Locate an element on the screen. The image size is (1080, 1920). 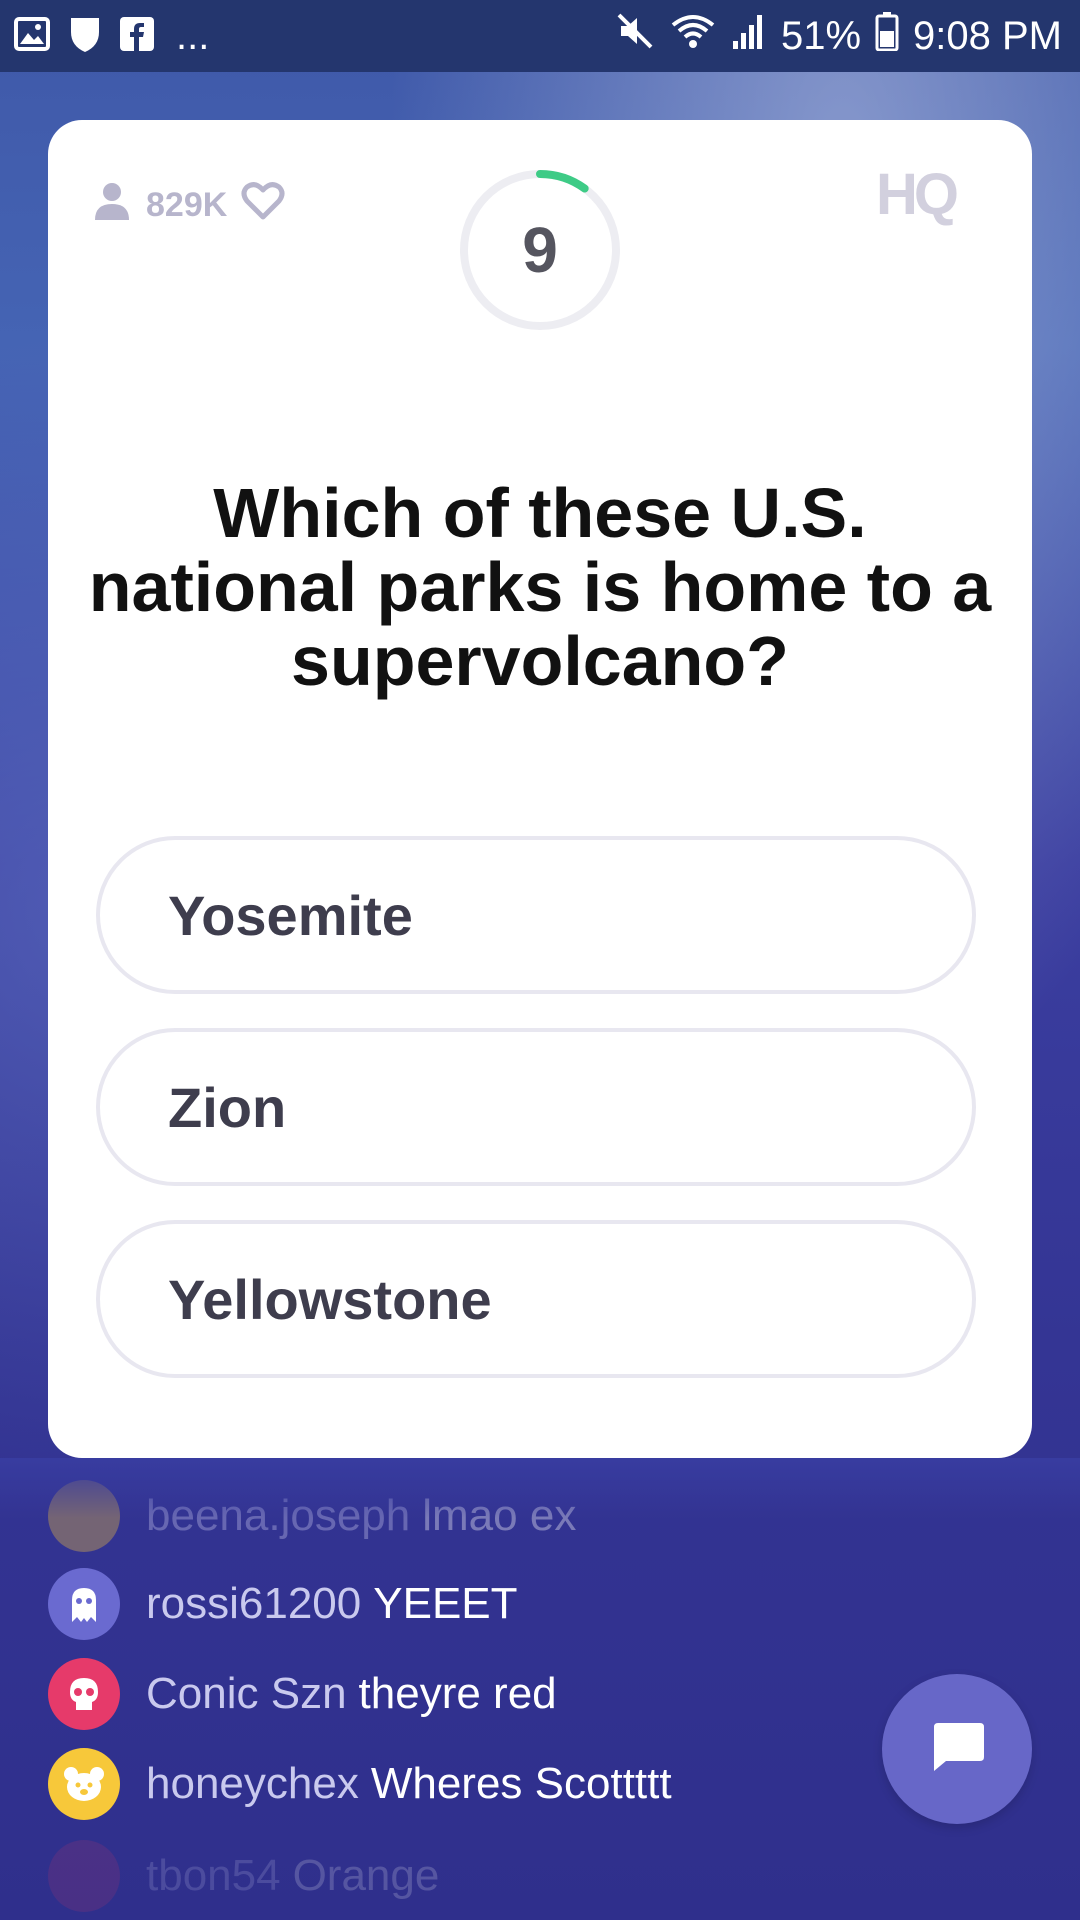
chat-text: Wheres Scottttt is located at coordinates (521, 1783).